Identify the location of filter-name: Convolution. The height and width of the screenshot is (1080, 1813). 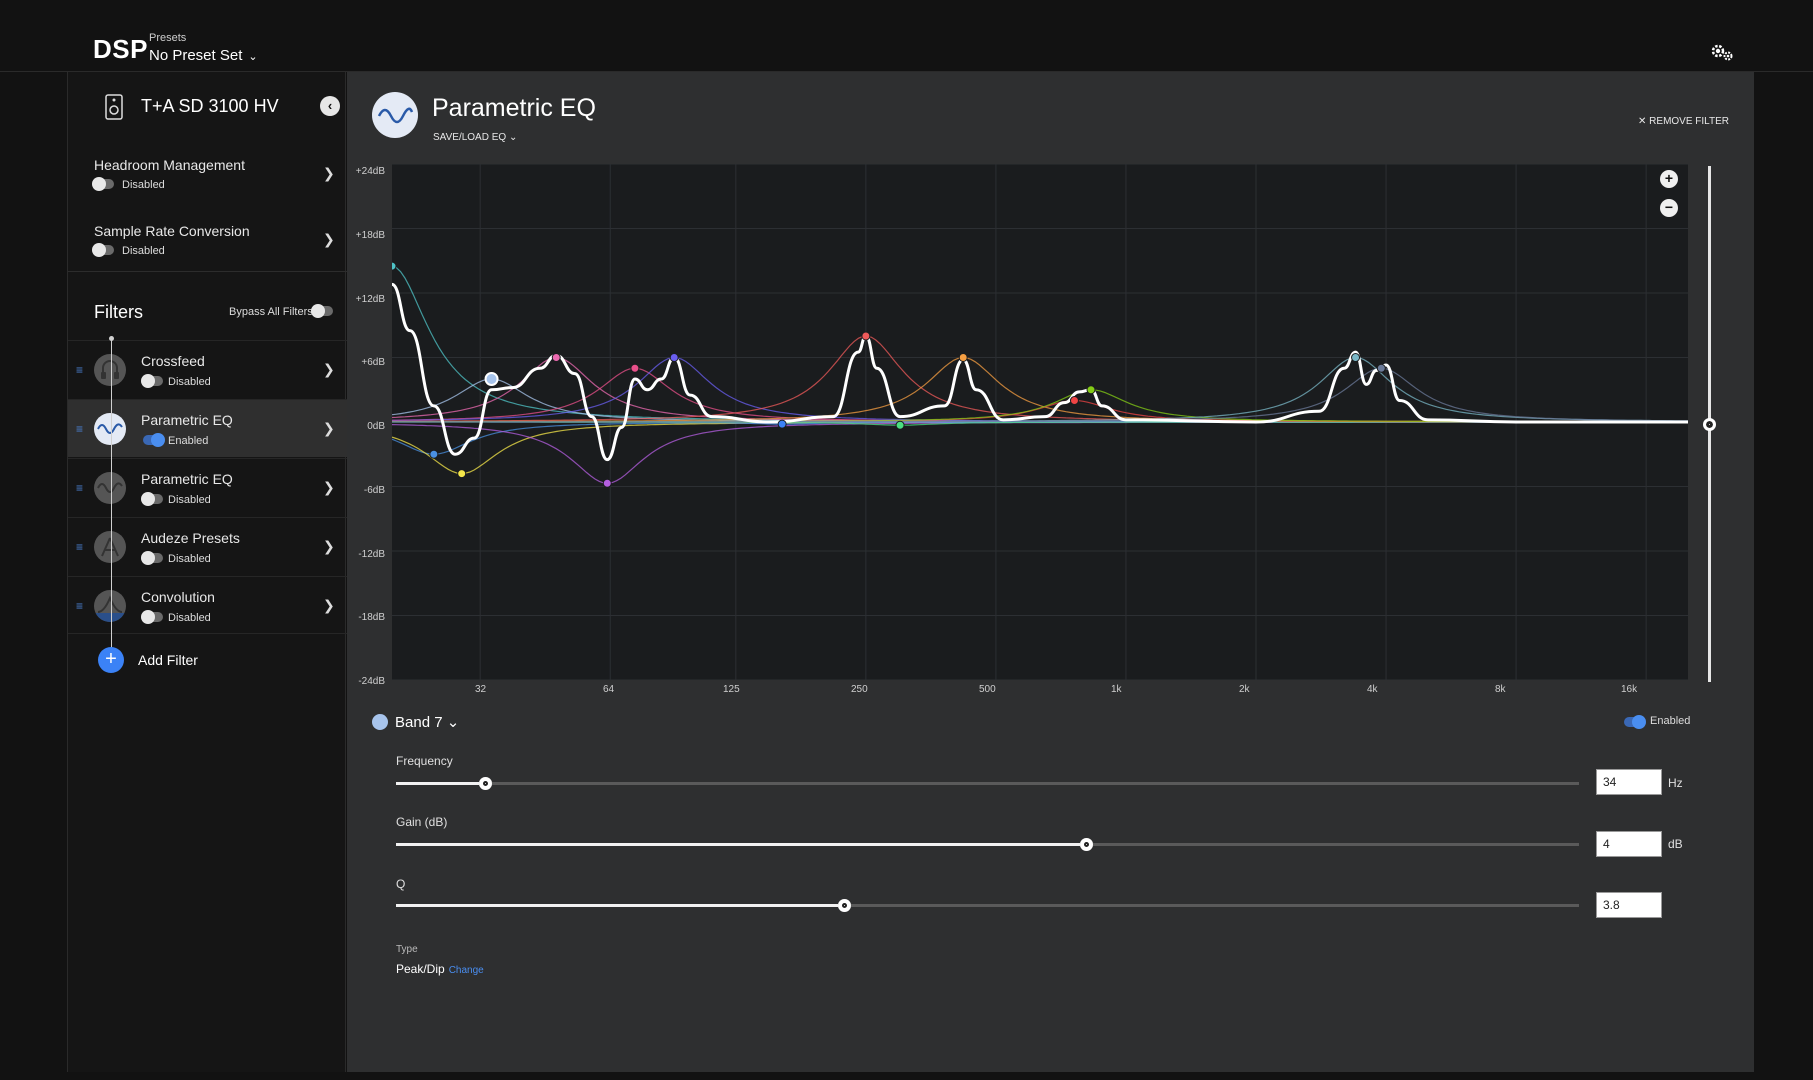
(178, 597).